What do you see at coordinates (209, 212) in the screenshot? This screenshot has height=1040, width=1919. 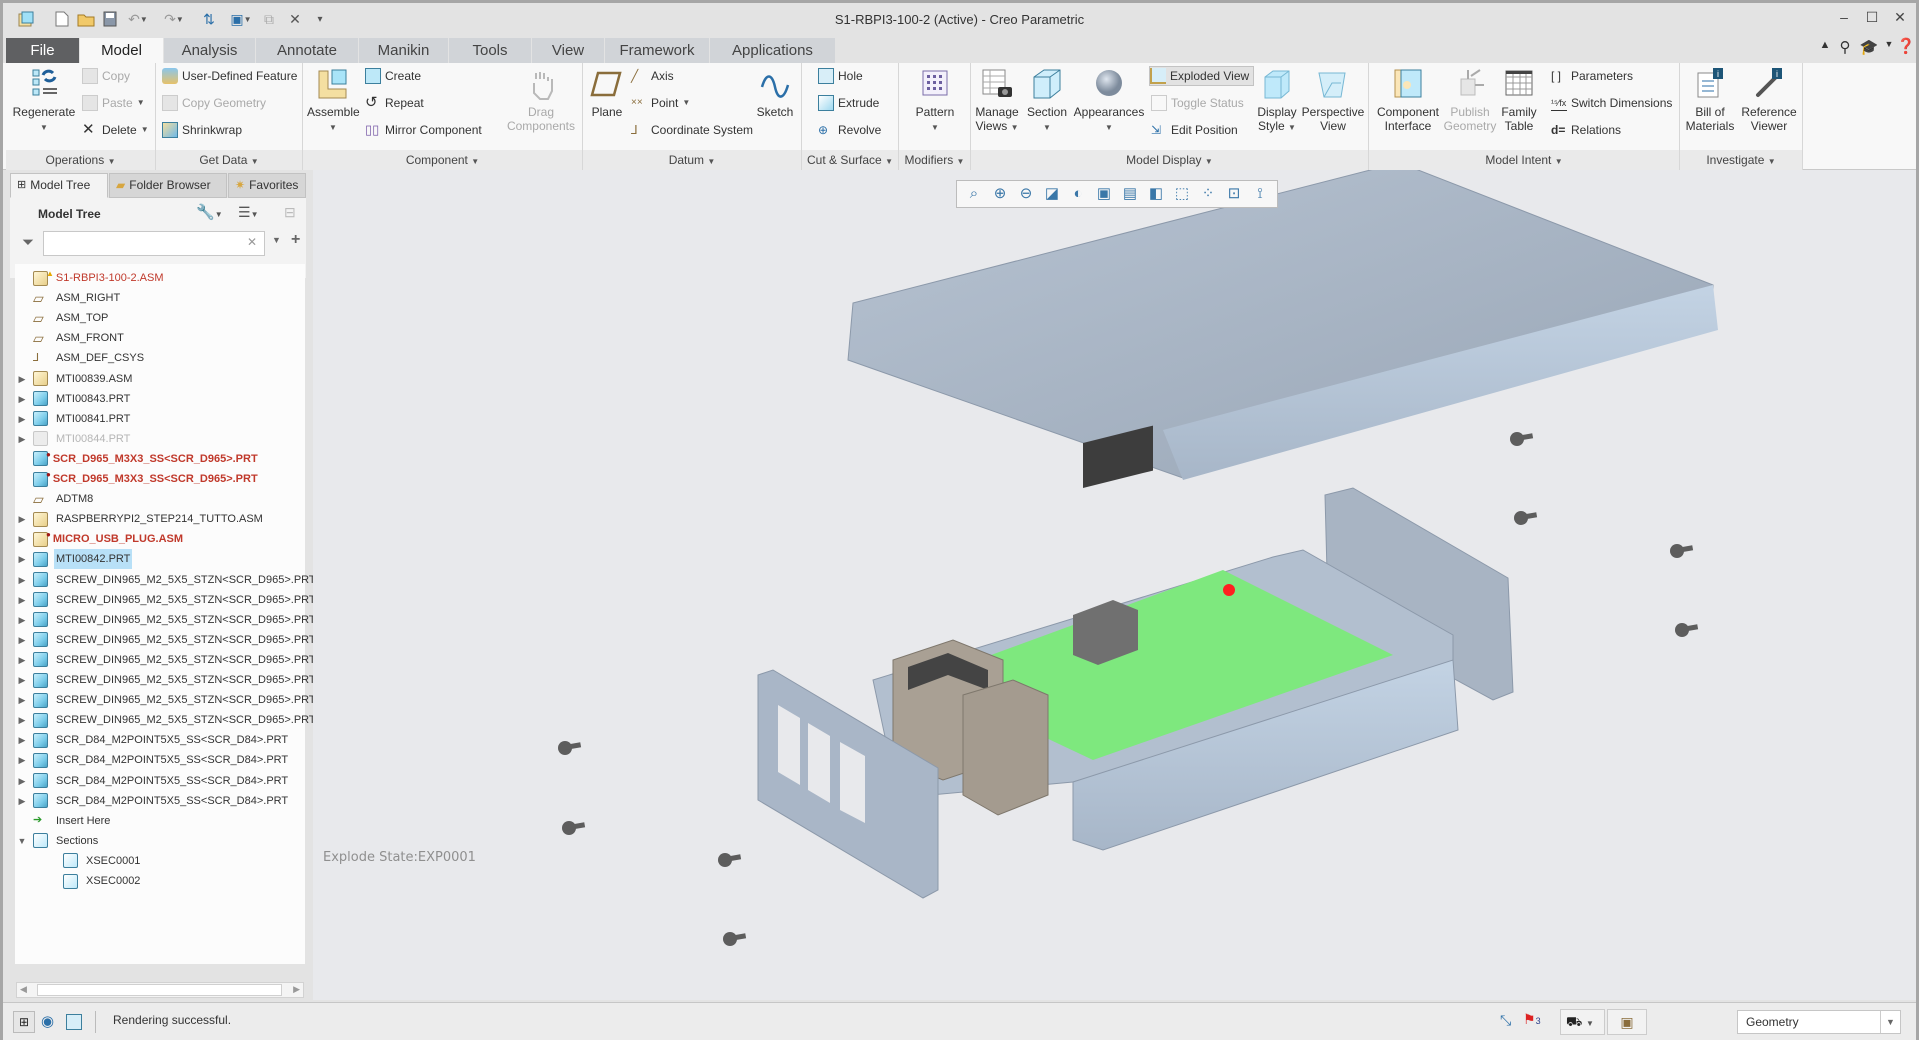 I see `tree-settings-icon: 🔧▼` at bounding box center [209, 212].